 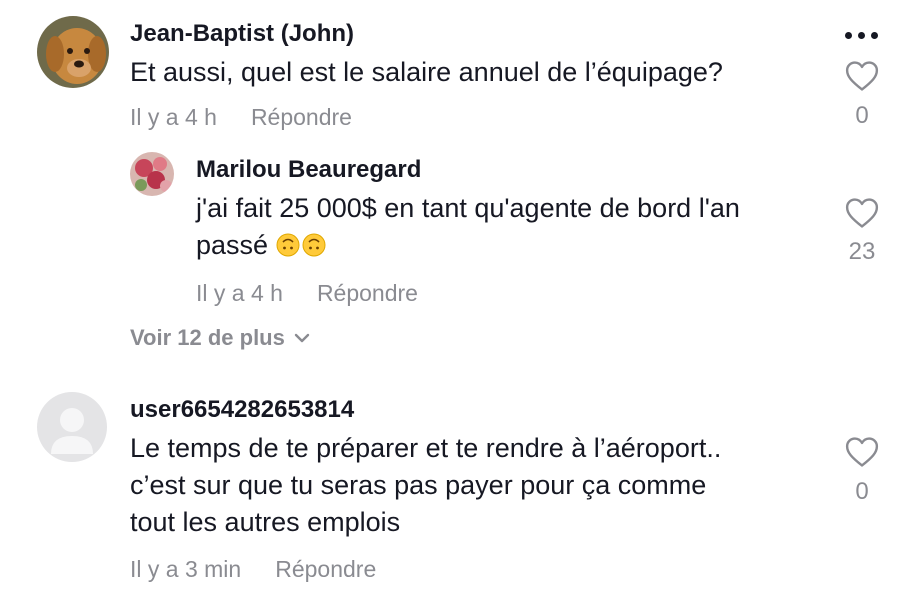 I want to click on reply-meta: Il y a 4 h Répondre, so click(x=307, y=293).